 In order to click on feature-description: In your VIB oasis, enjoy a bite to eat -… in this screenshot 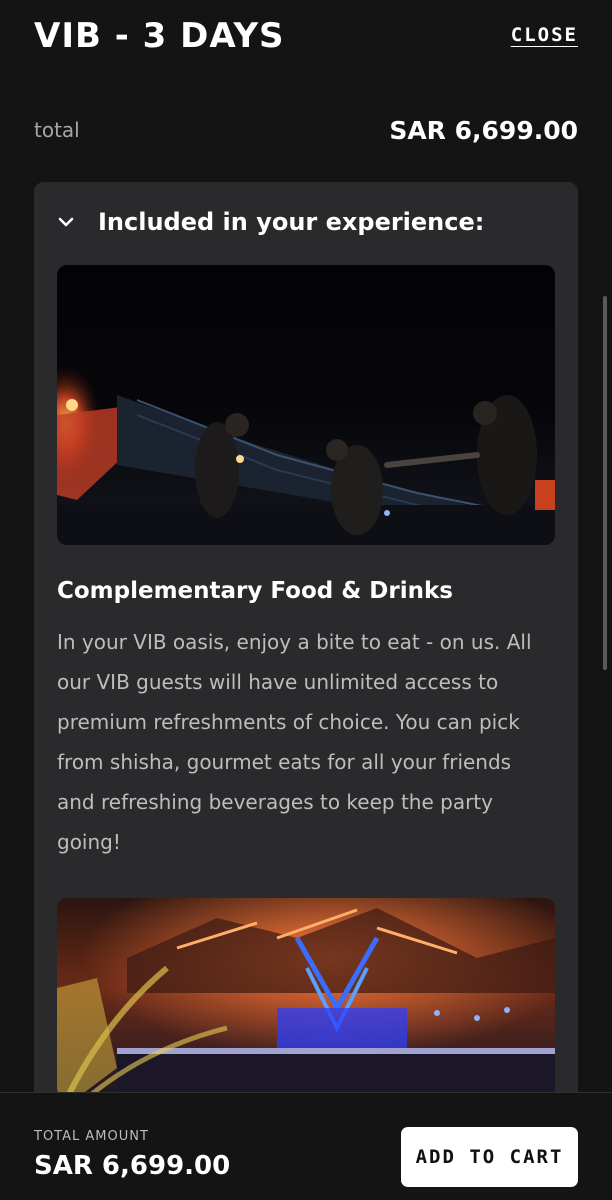, I will do `click(294, 742)`.